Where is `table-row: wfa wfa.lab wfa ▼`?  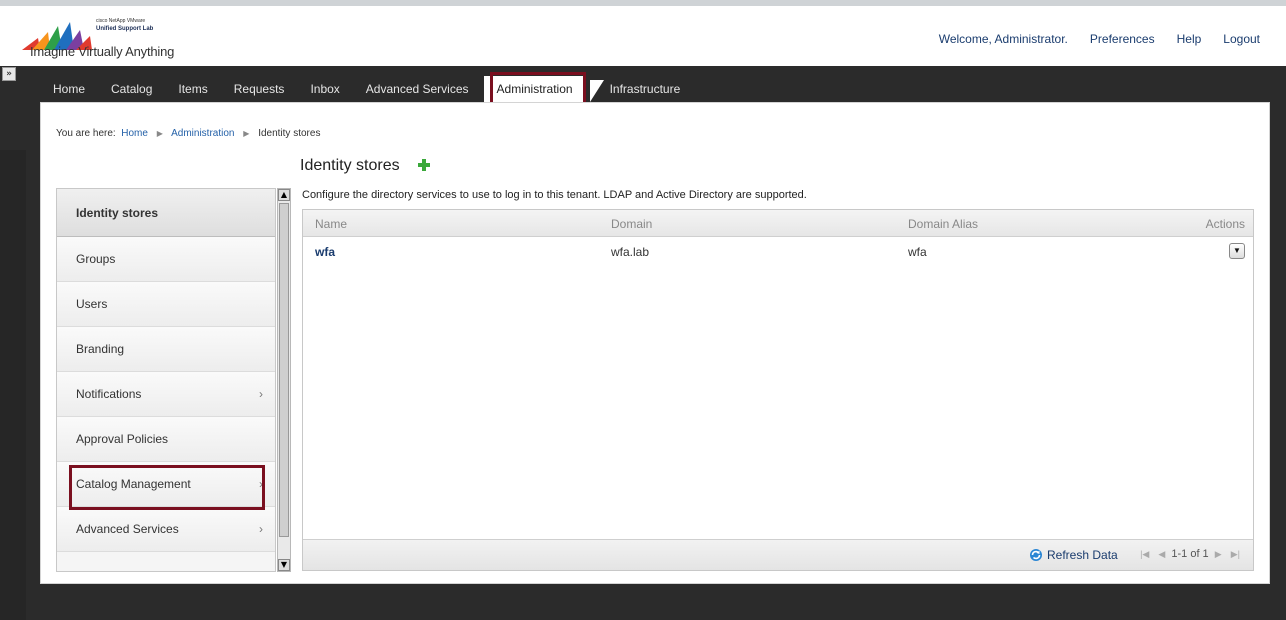
table-row: wfa wfa.lab wfa ▼ is located at coordinates (778, 252).